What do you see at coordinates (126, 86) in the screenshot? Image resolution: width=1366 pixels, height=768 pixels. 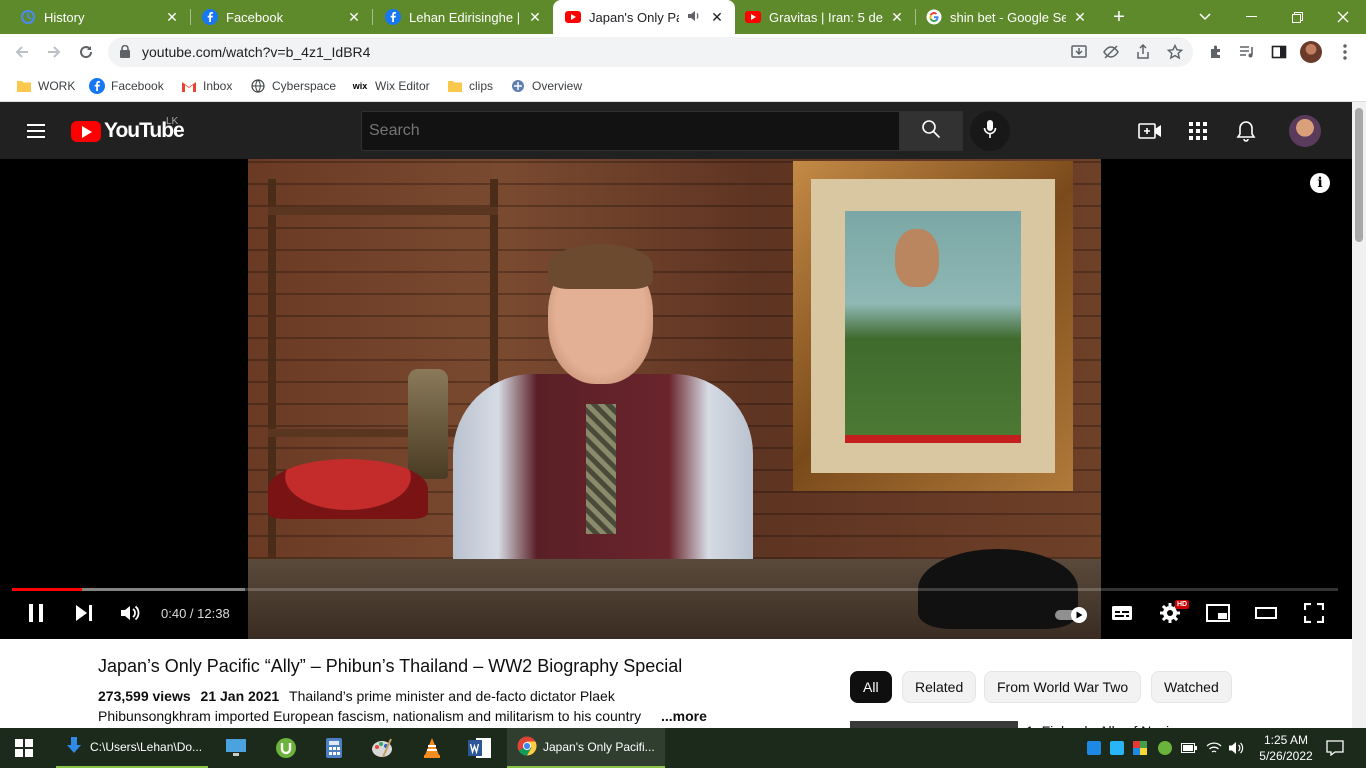 I see `bookmark-facebook: Facebook` at bounding box center [126, 86].